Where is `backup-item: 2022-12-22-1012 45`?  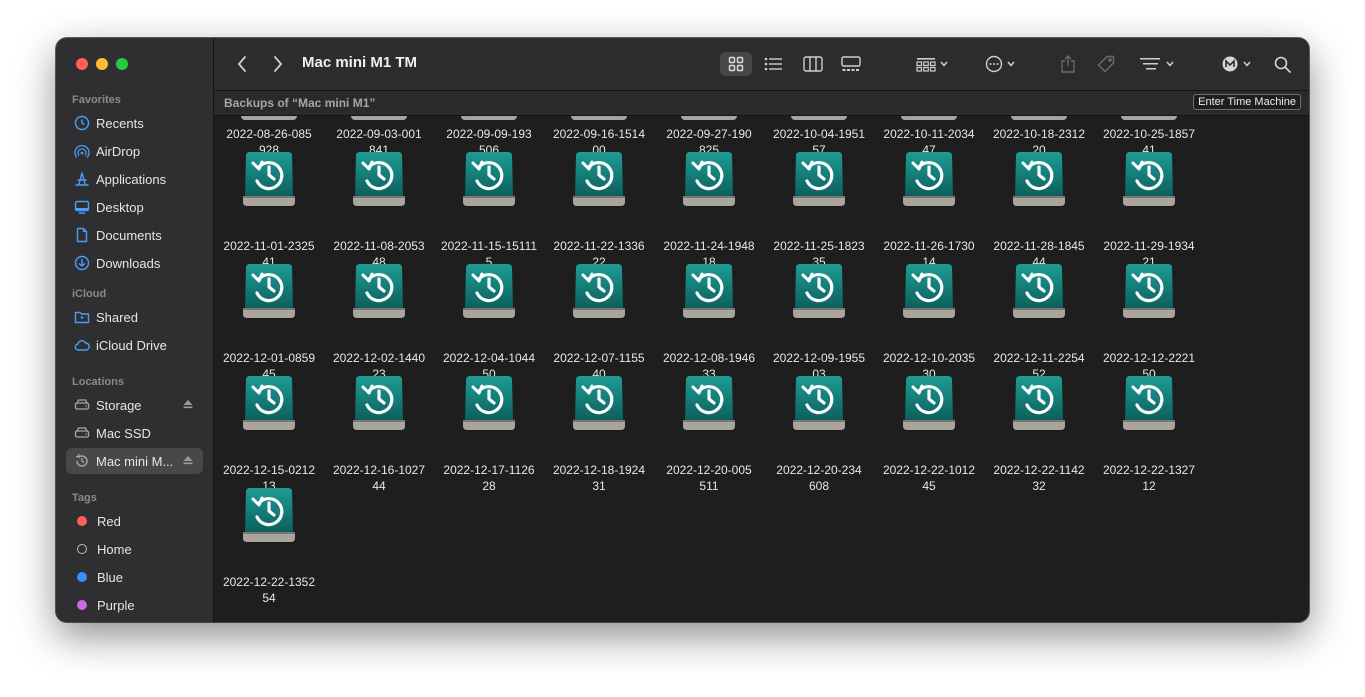
backup-item: 2022-12-22-1012 45 is located at coordinates (929, 478).